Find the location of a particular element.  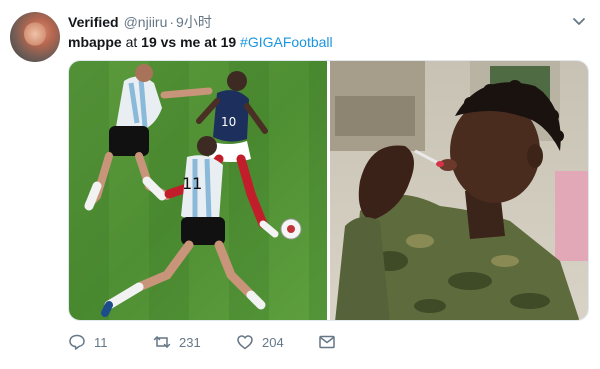

timestamp: 9小时 is located at coordinates (194, 22).